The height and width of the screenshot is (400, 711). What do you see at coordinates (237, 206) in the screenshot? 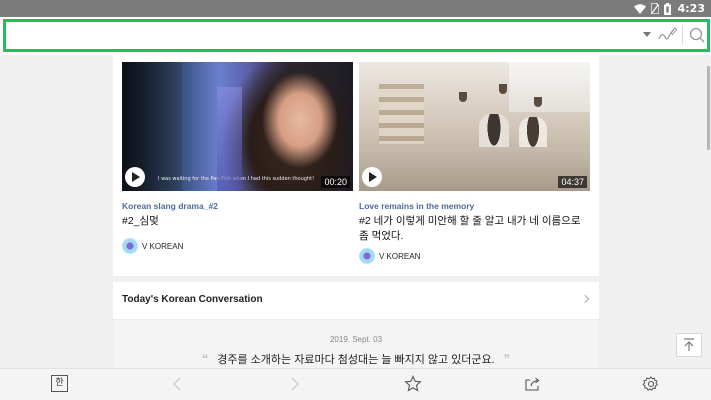
I see `video-category: Korean slang drama_#2` at bounding box center [237, 206].